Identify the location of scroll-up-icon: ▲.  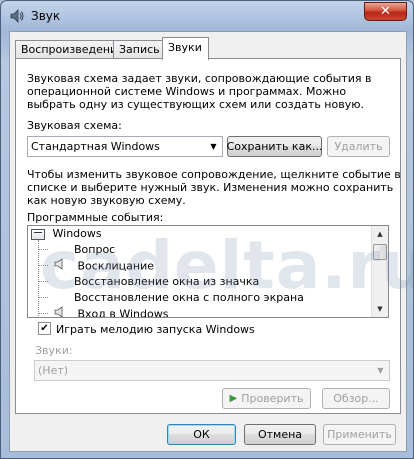
(380, 234).